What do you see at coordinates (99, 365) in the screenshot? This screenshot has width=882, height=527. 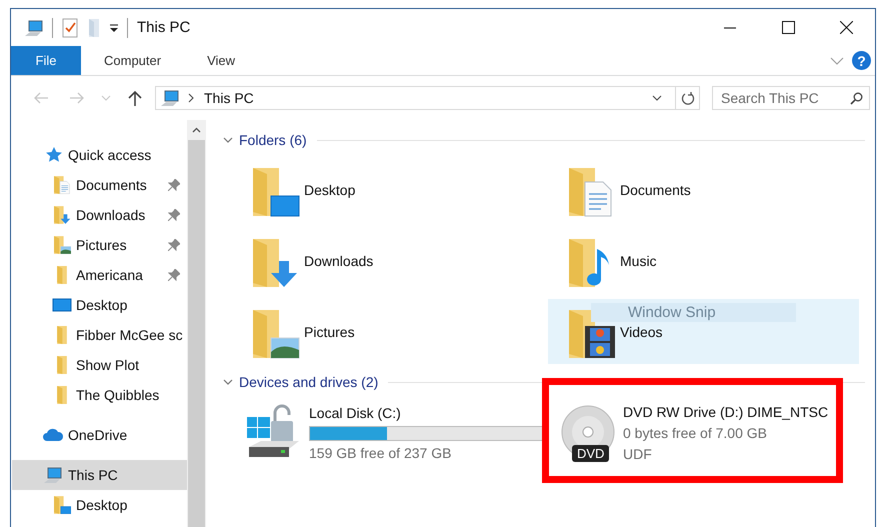 I see `nav-item: Show Plot` at bounding box center [99, 365].